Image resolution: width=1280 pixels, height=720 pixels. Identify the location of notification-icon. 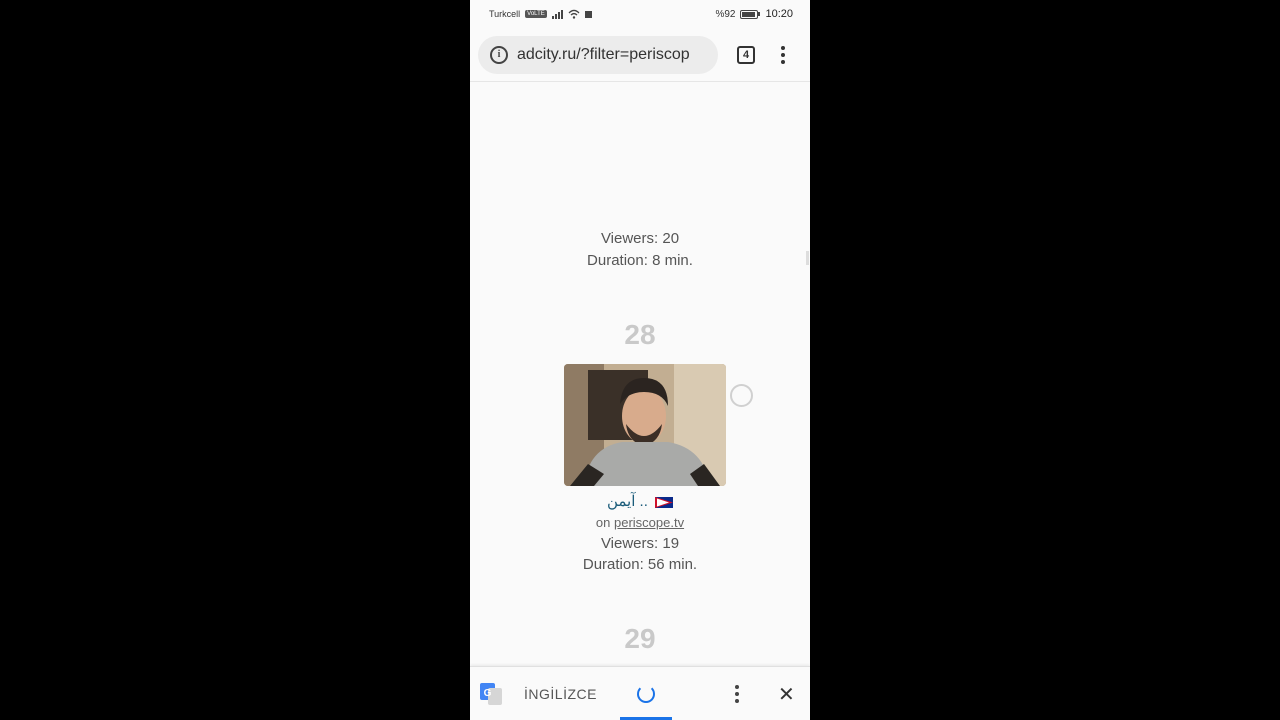
(588, 14).